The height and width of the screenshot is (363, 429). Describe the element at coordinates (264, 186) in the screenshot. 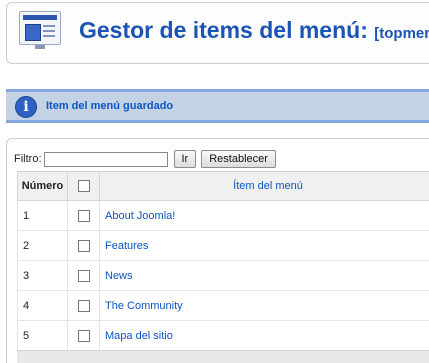

I see `column-header-title: Ítem del menú` at that location.